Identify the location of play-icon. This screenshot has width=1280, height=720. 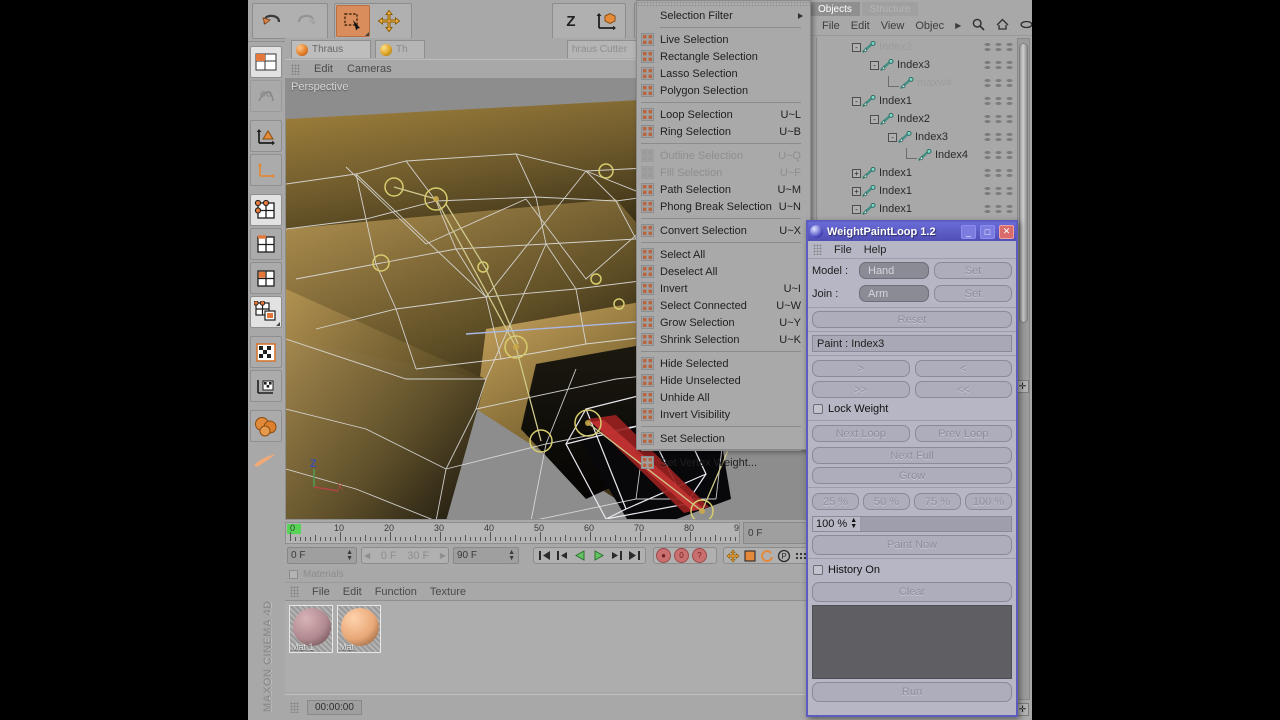
(599, 556).